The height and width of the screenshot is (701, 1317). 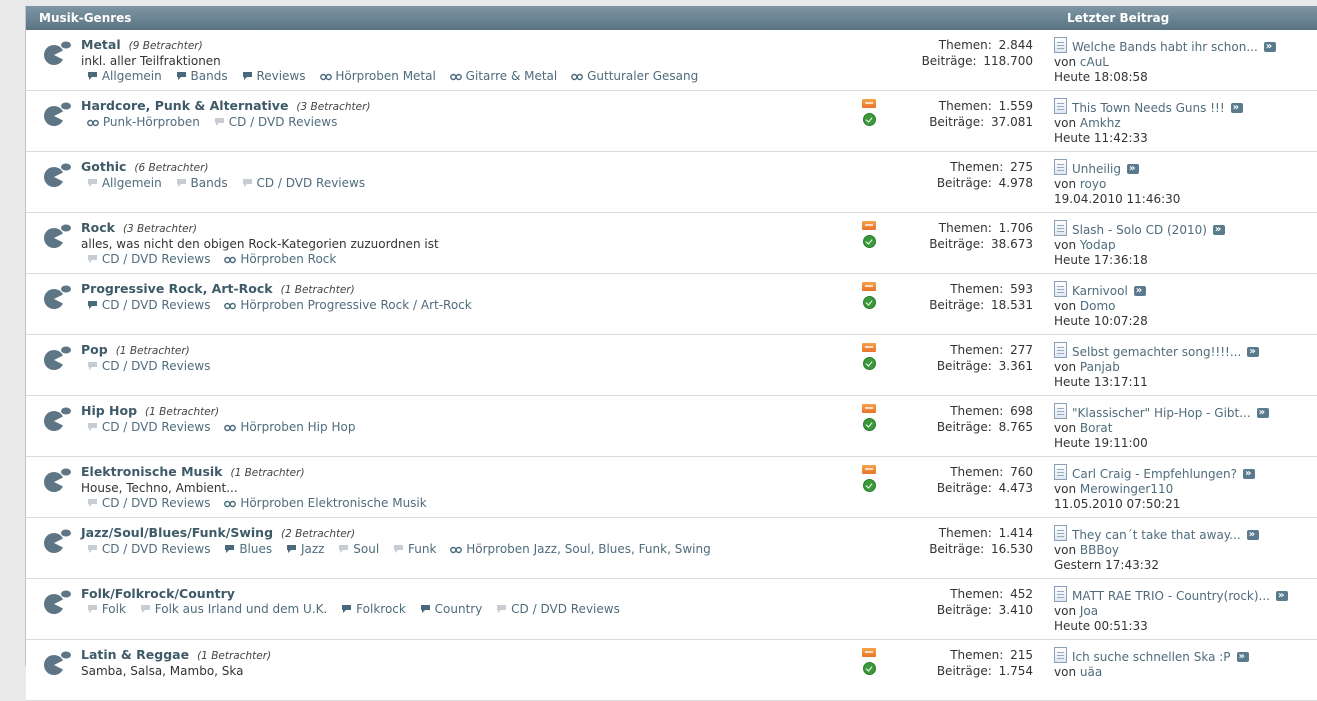 What do you see at coordinates (109, 410) in the screenshot?
I see `forum-title: Hip Hop` at bounding box center [109, 410].